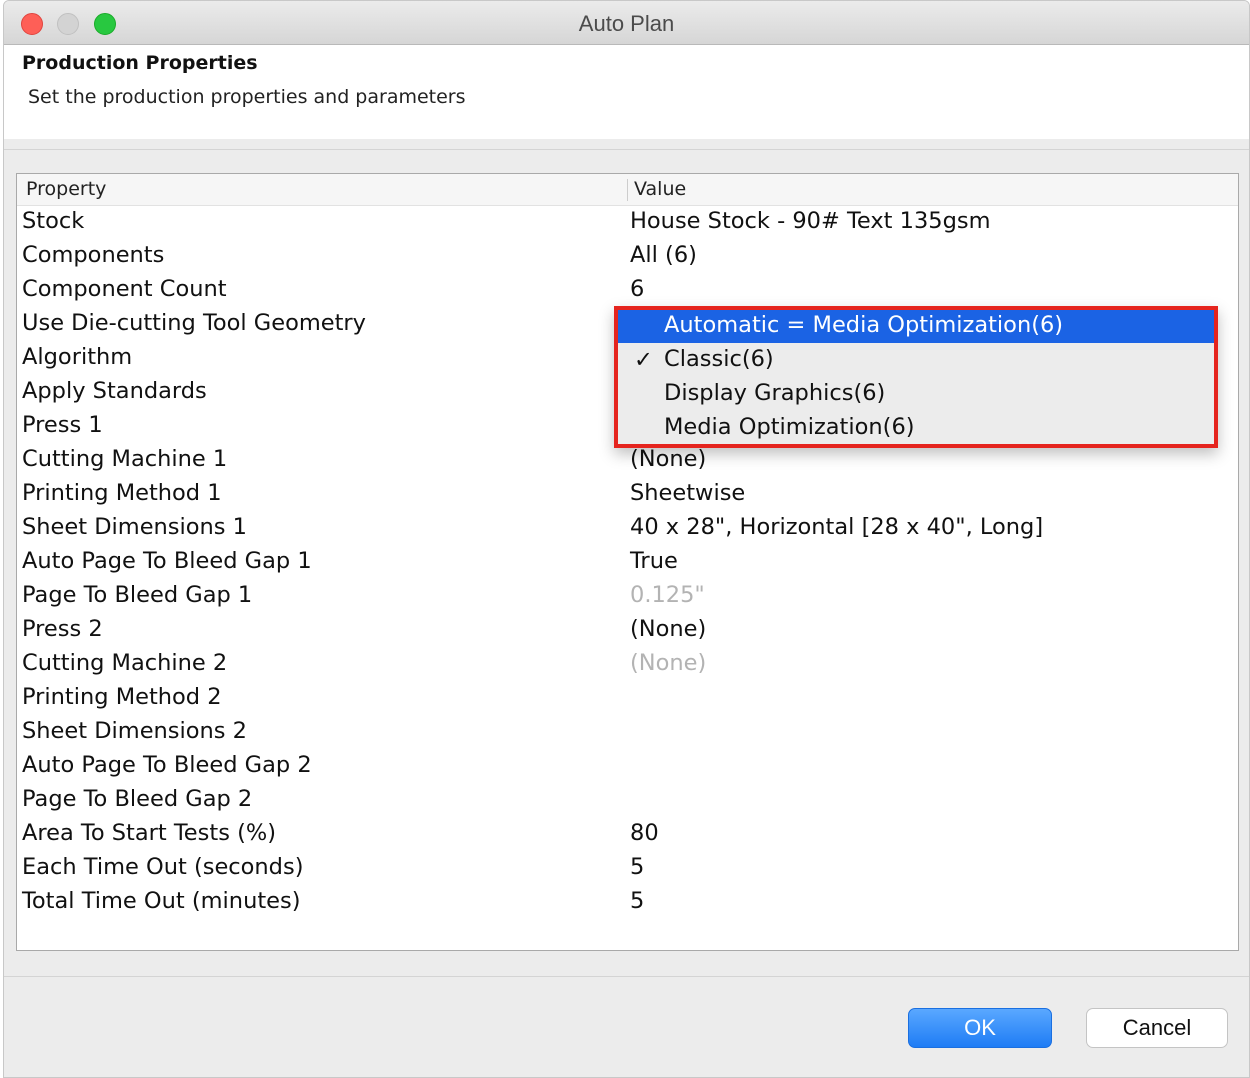 The image size is (1250, 1078). I want to click on header-divider, so click(626, 149).